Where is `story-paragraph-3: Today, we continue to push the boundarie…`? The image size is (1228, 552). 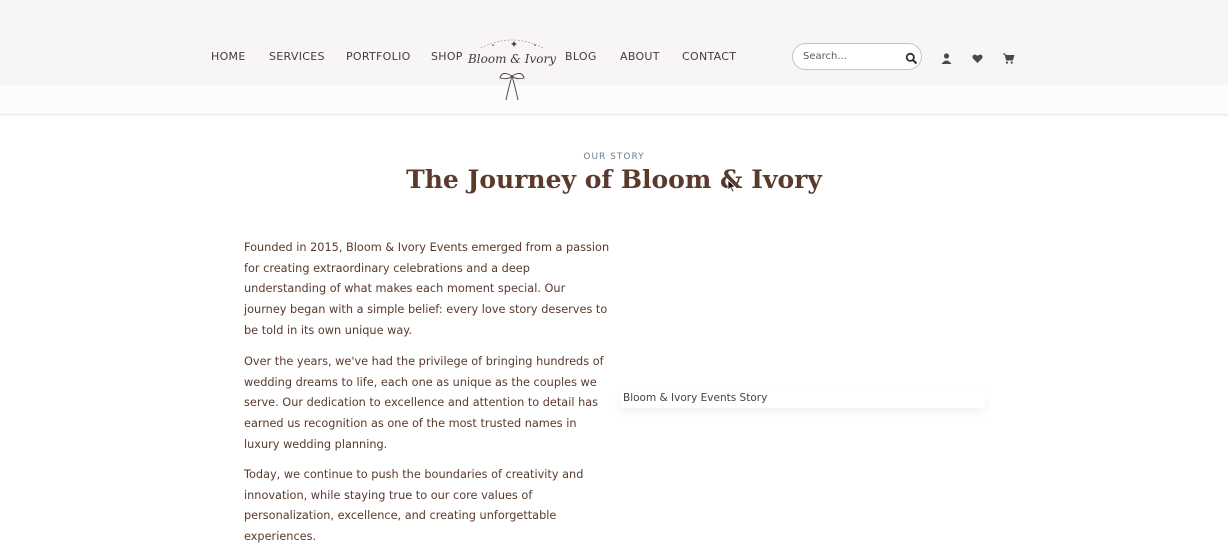
story-paragraph-3: Today, we continue to push the boundarie… is located at coordinates (414, 506).